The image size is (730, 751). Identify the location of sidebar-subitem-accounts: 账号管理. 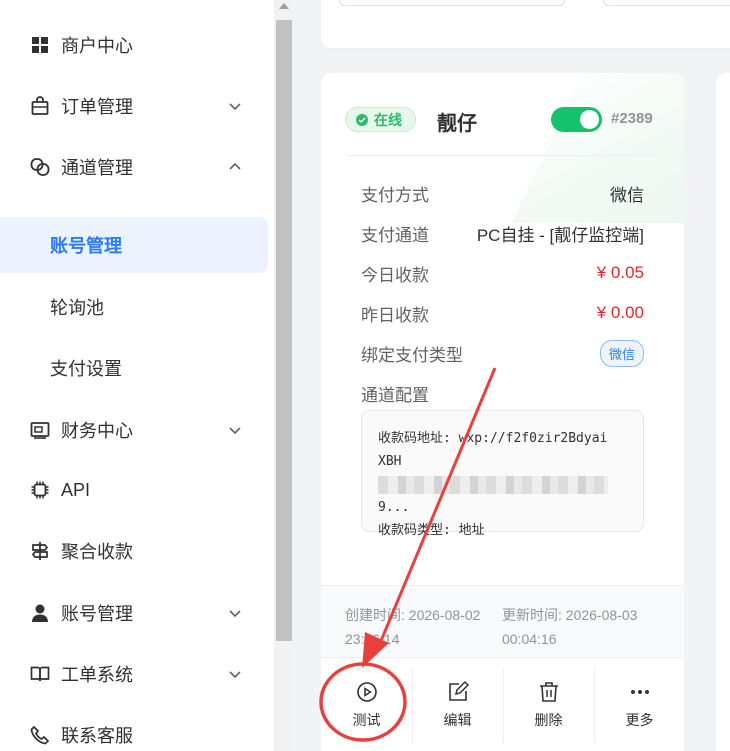
(134, 245).